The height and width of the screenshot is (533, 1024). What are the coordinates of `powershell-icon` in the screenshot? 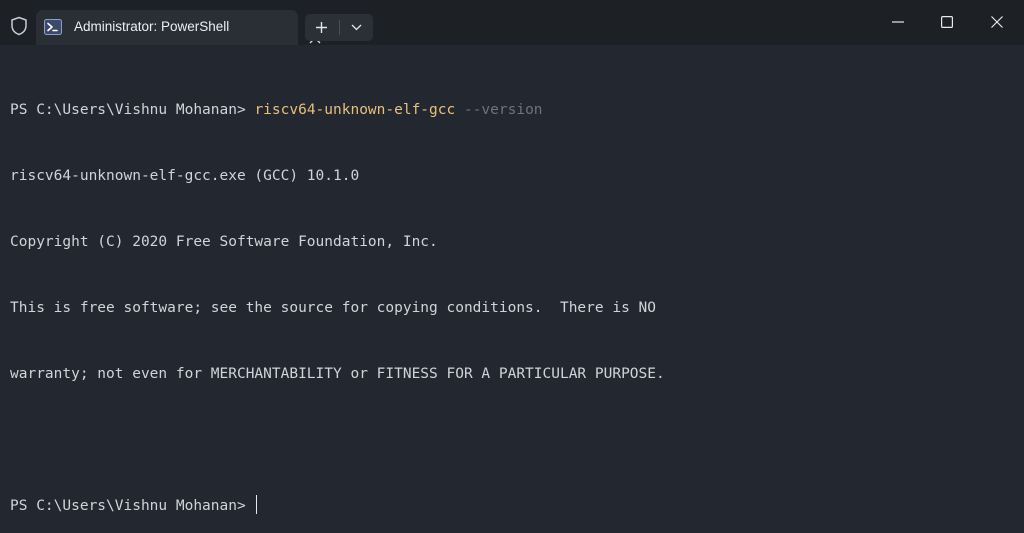 It's located at (53, 27).